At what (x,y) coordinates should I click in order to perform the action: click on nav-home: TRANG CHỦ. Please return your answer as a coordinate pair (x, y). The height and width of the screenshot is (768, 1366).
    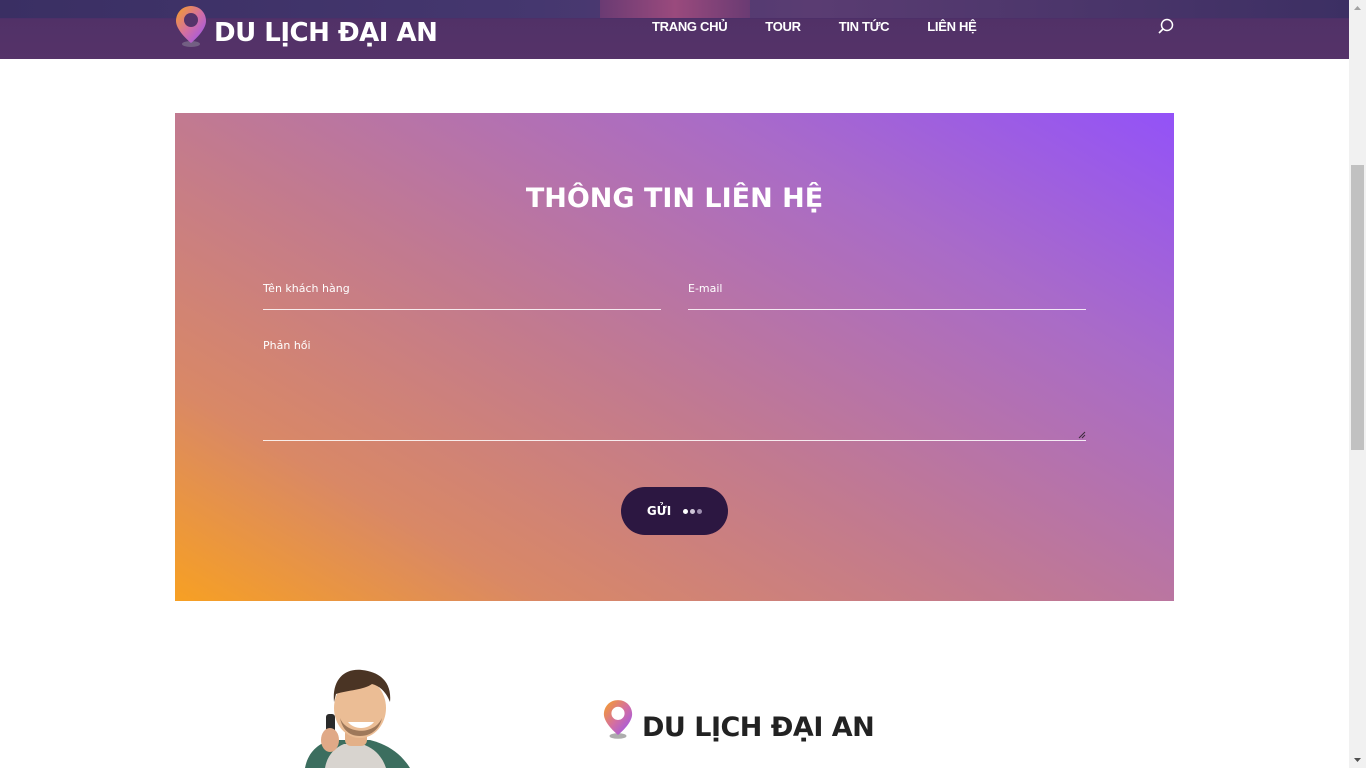
    Looking at the image, I should click on (690, 26).